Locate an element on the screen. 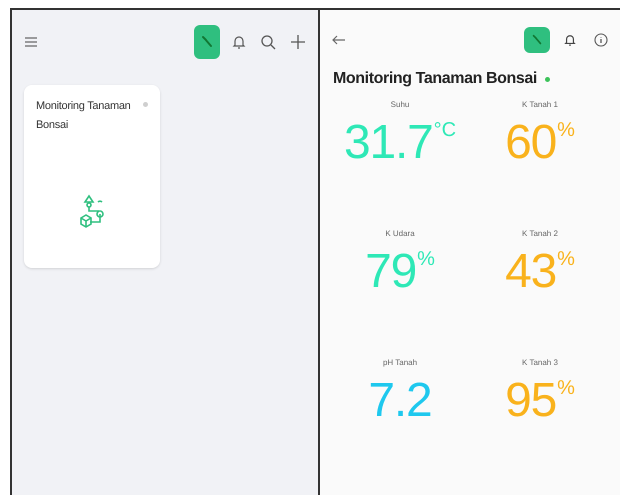 The image size is (620, 495). widget-label: pH Tanah is located at coordinates (400, 363).